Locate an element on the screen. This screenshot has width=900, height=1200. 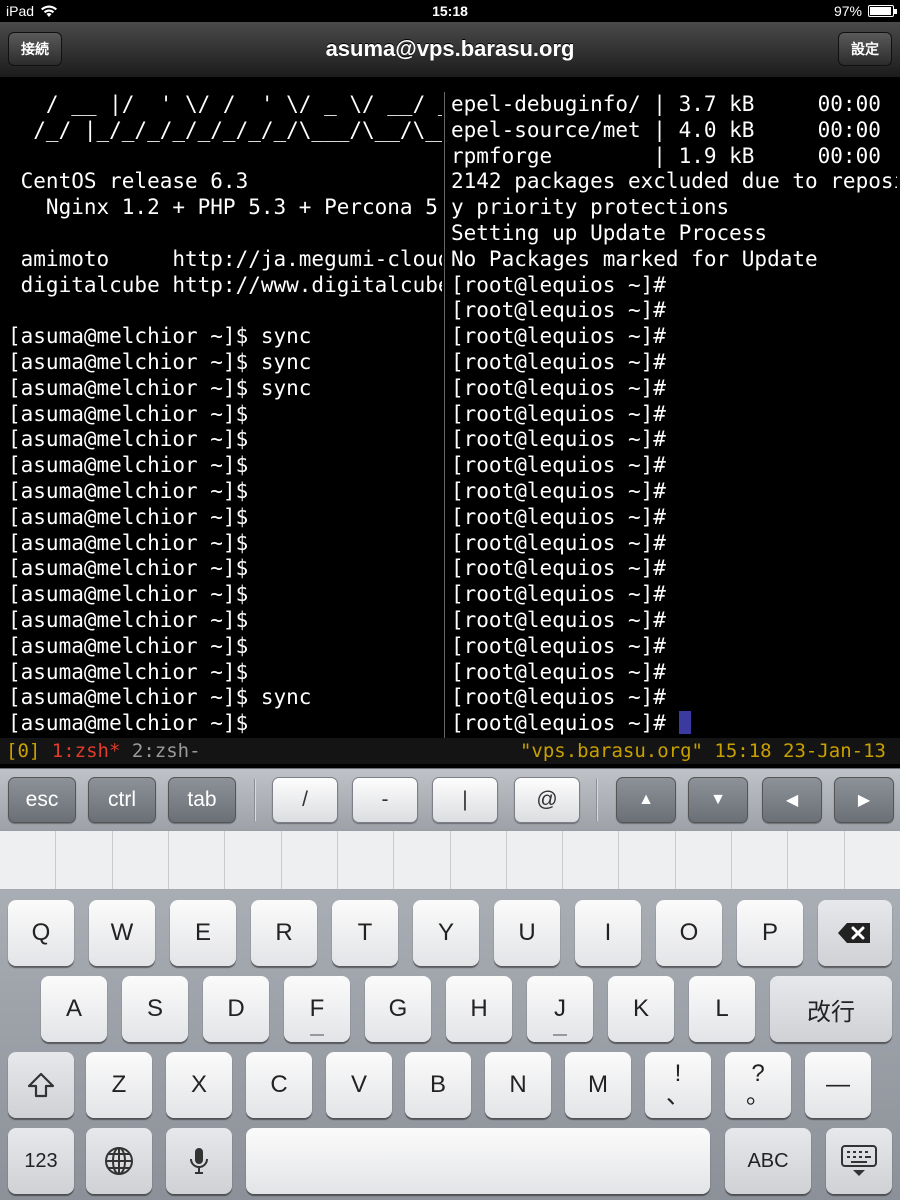
key-p: P is located at coordinates (770, 933).